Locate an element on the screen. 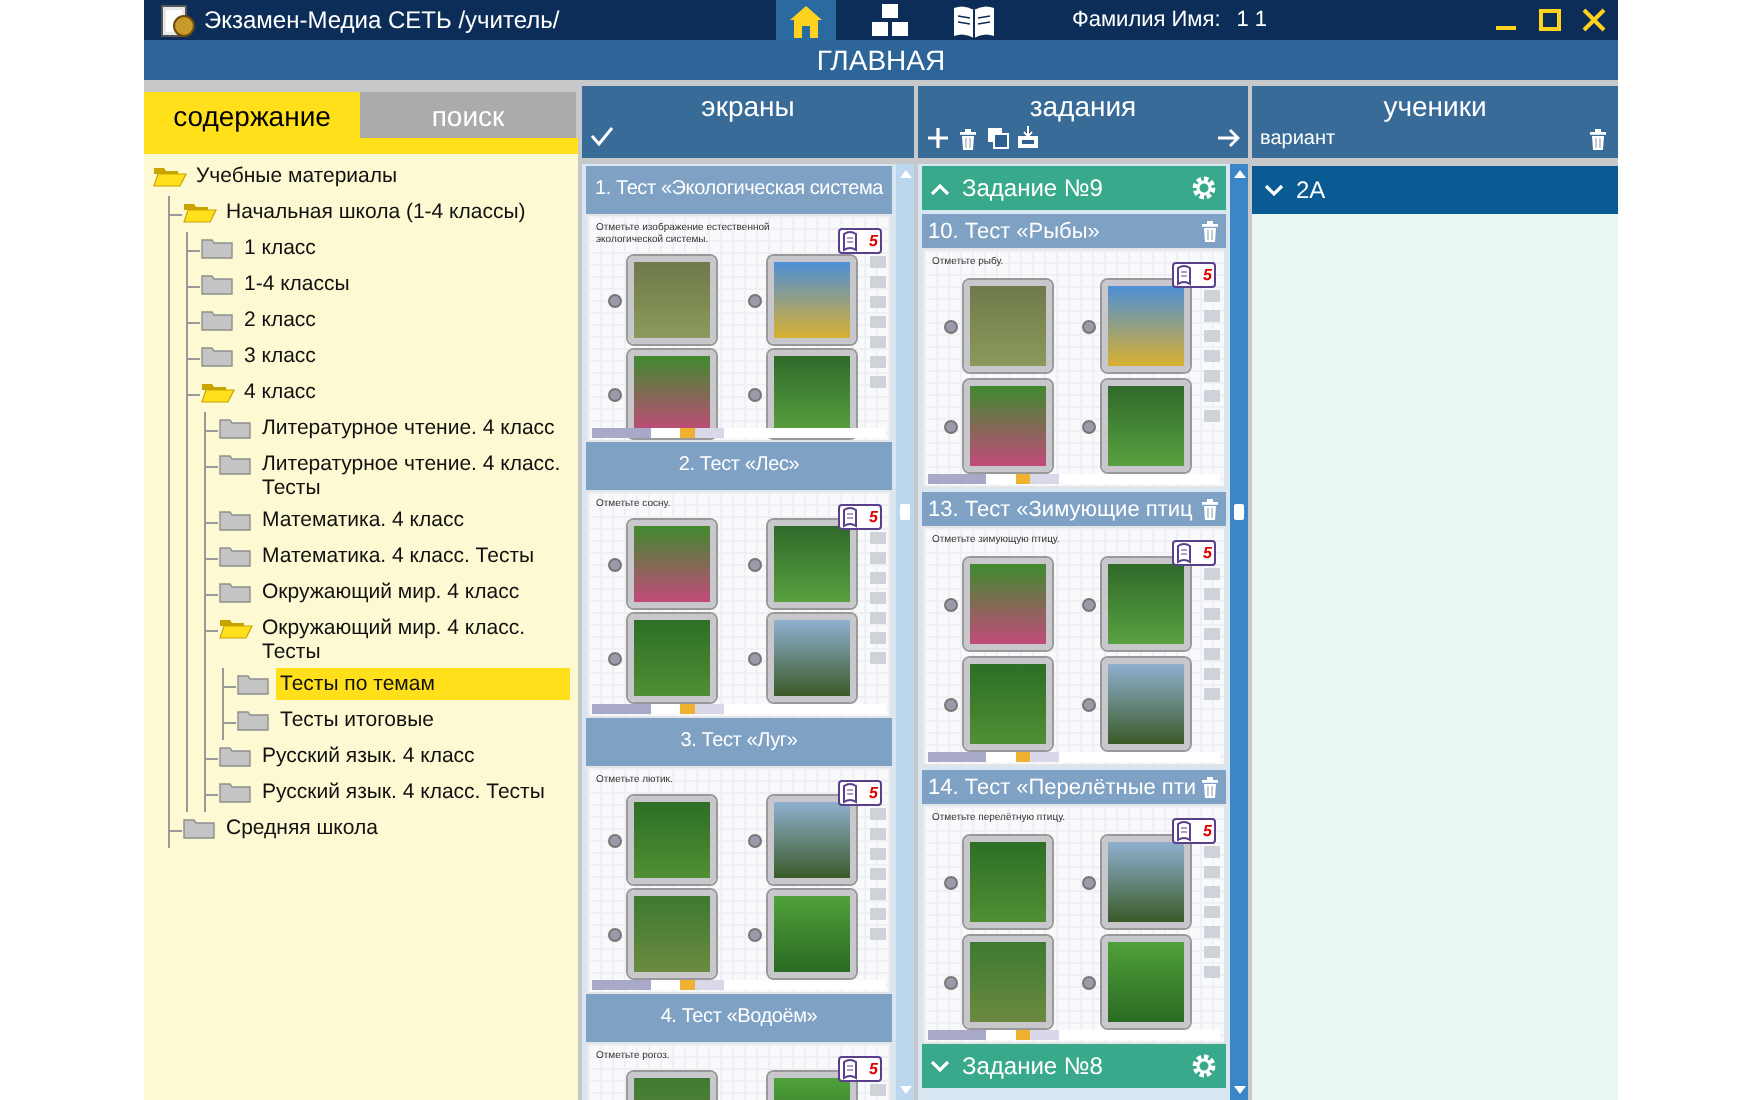 The height and width of the screenshot is (1100, 1760). home-nav-button is located at coordinates (806, 20).